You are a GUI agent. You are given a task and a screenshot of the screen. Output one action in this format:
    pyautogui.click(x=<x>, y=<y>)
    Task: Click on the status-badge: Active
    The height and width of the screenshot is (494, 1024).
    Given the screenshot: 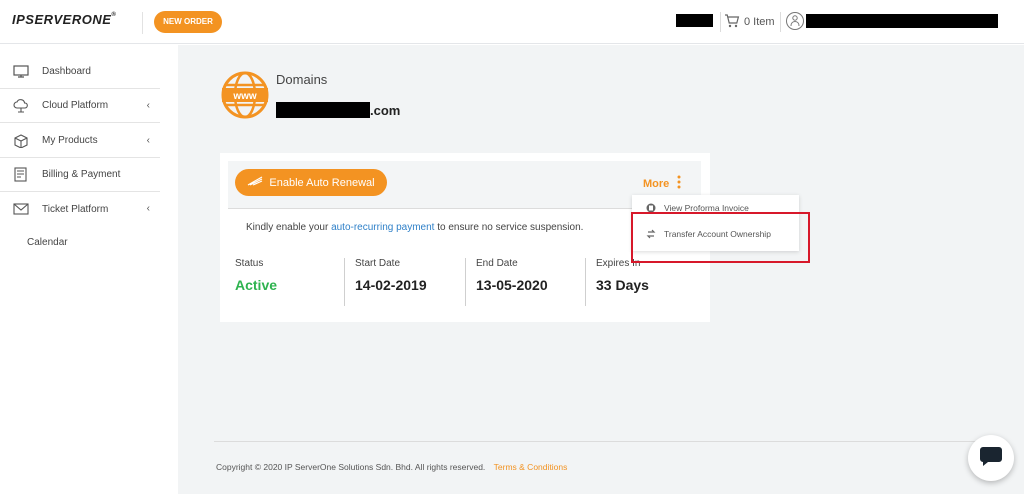 What is the action you would take?
    pyautogui.click(x=256, y=285)
    